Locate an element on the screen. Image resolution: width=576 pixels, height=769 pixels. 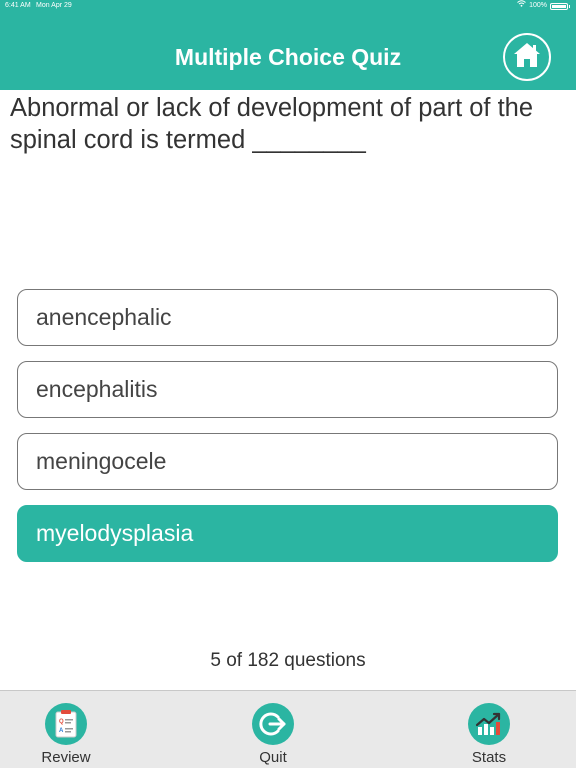
home-button is located at coordinates (527, 57).